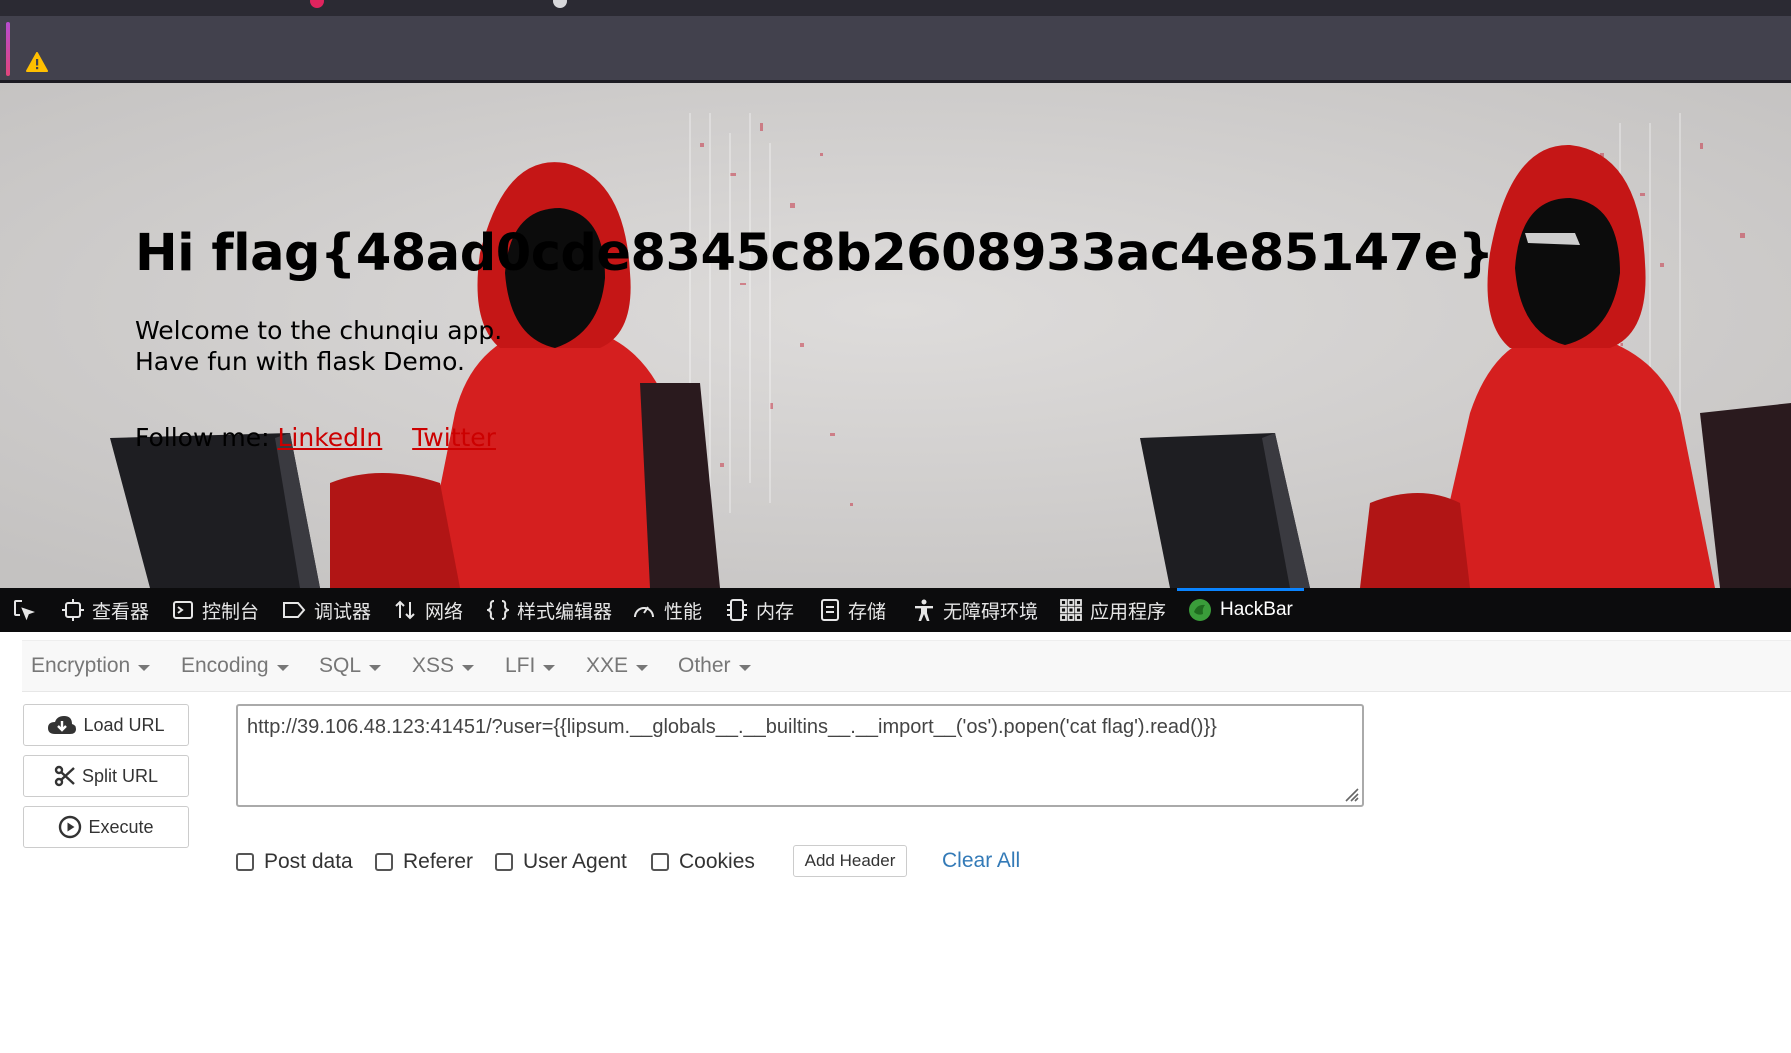 The image size is (1791, 1053). I want to click on split-url-button: Split URL, so click(106, 776).